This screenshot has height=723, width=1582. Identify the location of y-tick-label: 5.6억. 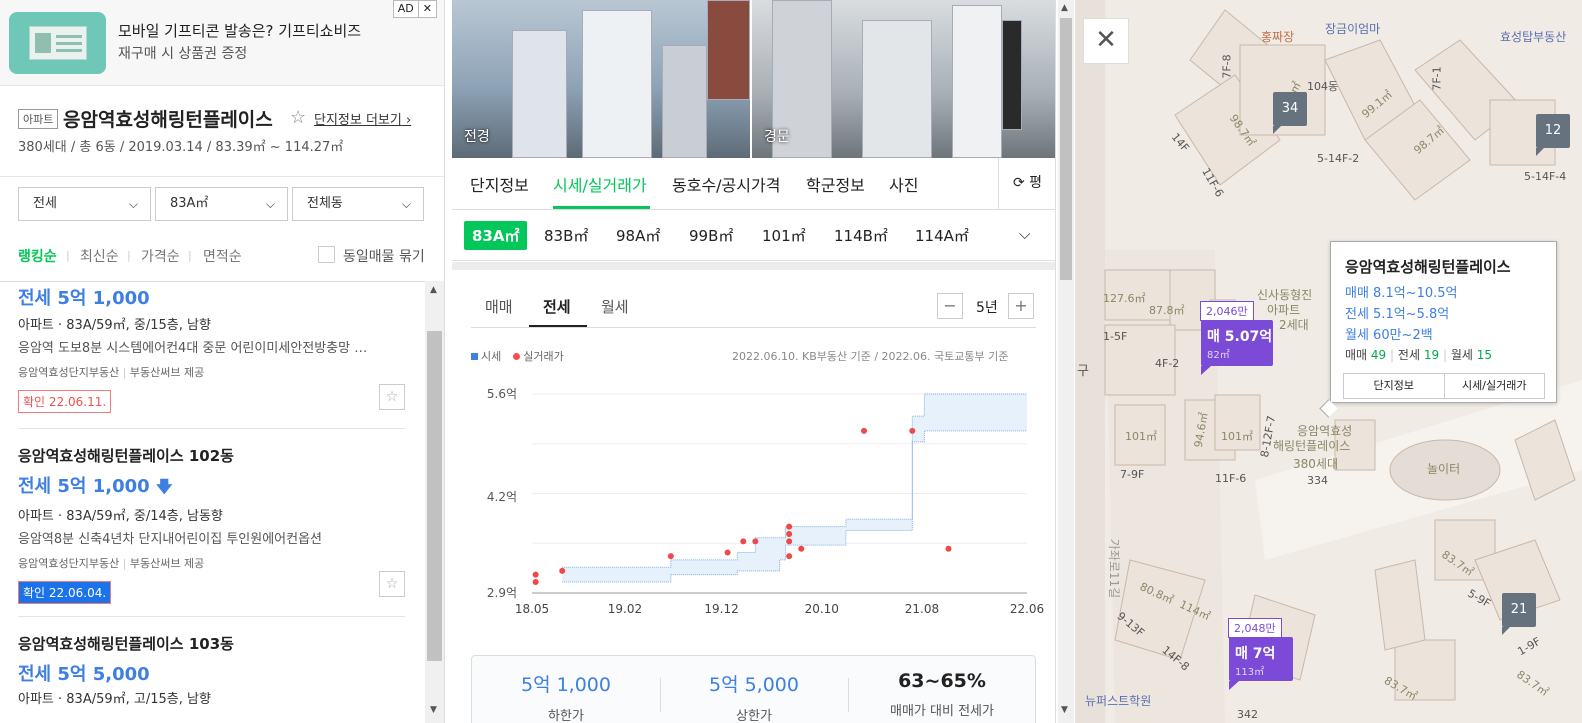
(502, 394).